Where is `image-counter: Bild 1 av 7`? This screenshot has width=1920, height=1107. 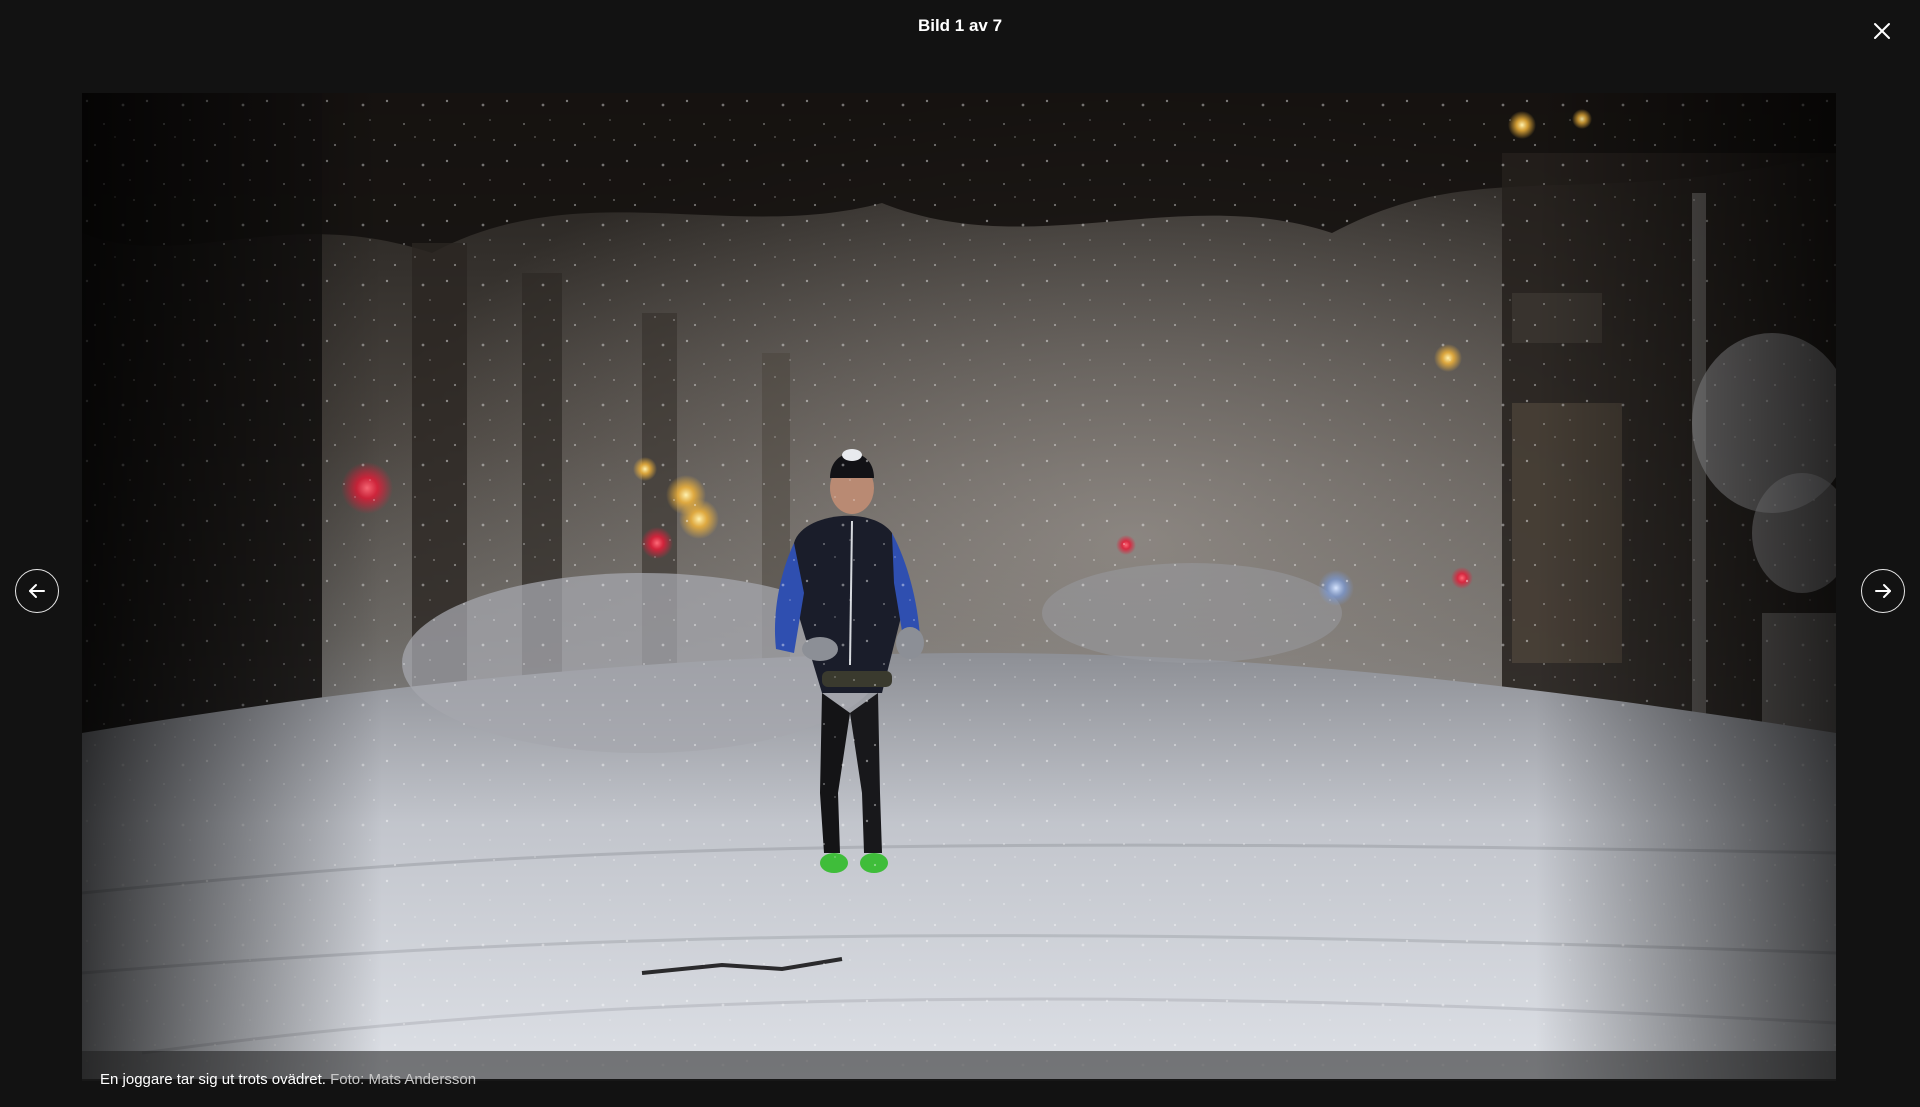 image-counter: Bild 1 av 7 is located at coordinates (960, 25).